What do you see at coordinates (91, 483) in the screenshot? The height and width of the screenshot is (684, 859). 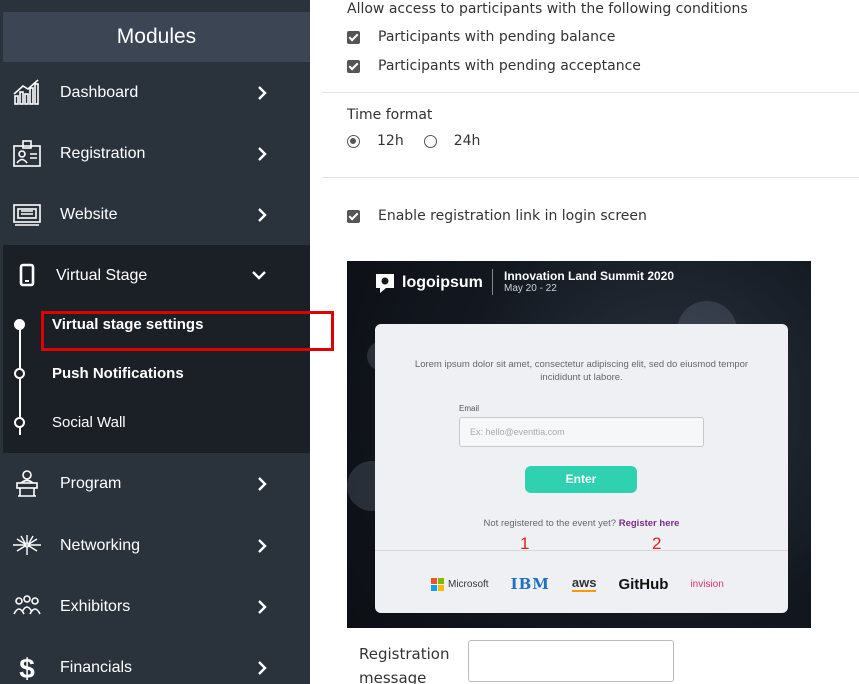 I see `sidebar-item-label: Program` at bounding box center [91, 483].